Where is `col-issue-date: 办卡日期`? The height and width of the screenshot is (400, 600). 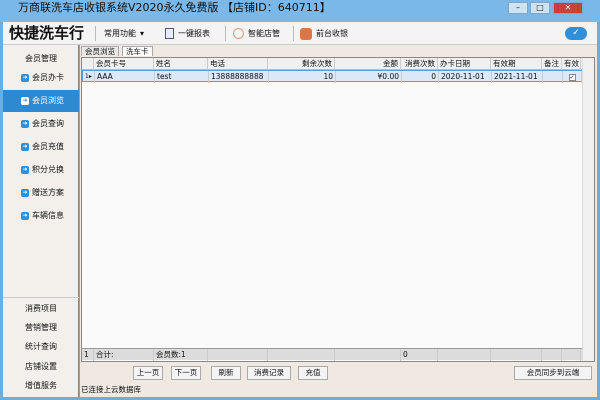 col-issue-date: 办卡日期 is located at coordinates (464, 64).